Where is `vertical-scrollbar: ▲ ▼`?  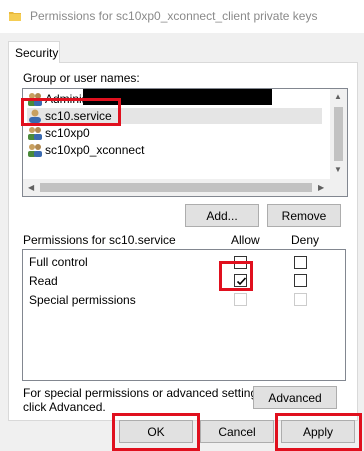 vertical-scrollbar: ▲ ▼ is located at coordinates (338, 134).